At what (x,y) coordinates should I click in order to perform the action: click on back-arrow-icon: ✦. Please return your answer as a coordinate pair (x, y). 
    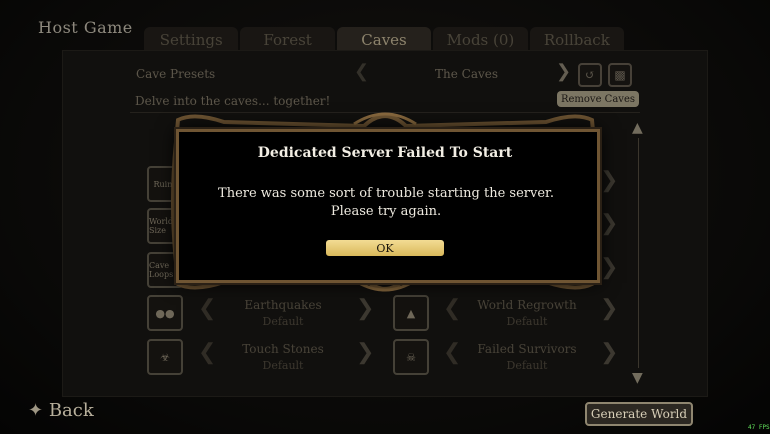
    Looking at the image, I should click on (36, 410).